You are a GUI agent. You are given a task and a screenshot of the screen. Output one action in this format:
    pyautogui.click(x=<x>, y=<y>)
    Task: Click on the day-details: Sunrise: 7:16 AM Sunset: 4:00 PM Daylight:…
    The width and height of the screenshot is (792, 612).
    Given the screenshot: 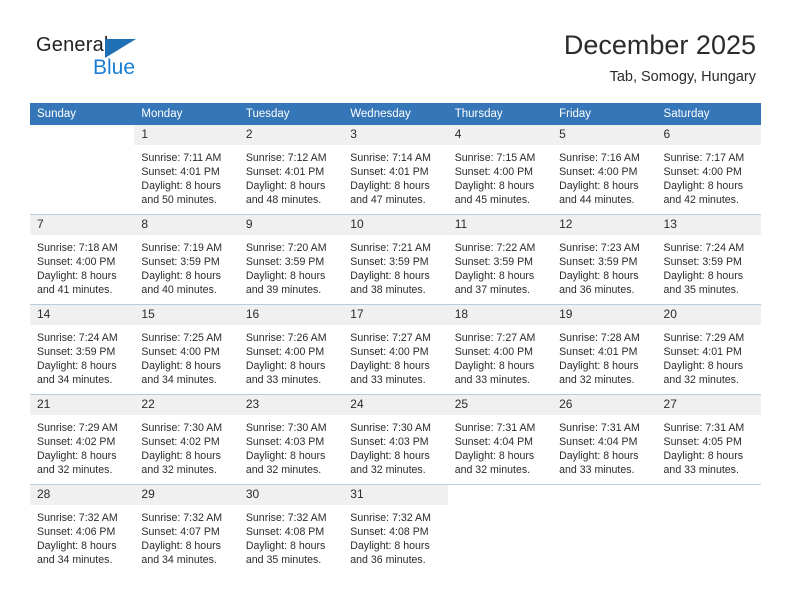 What is the action you would take?
    pyautogui.click(x=604, y=176)
    